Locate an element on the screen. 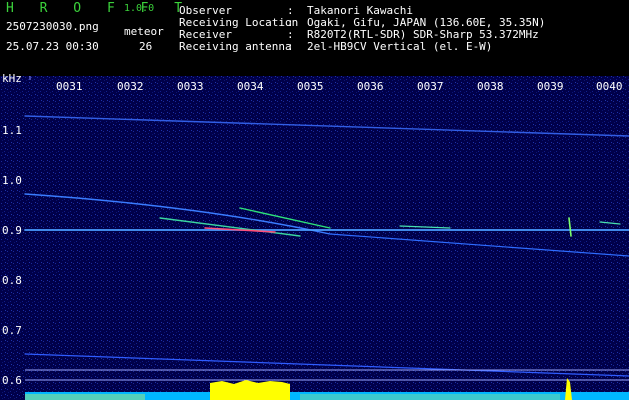 This screenshot has width=629, height=400. y-tick-label: 0.7 is located at coordinates (12, 330).